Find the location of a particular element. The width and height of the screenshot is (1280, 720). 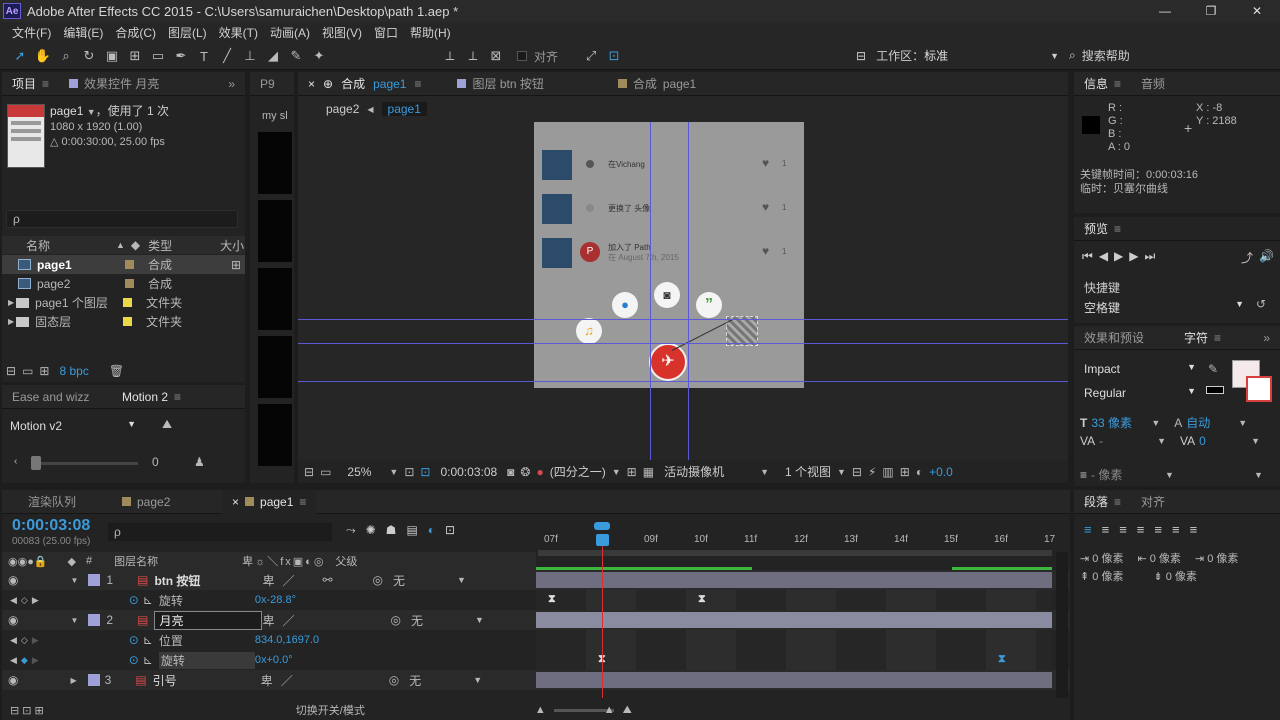

exposure-value: +0.0 is located at coordinates (941, 472).